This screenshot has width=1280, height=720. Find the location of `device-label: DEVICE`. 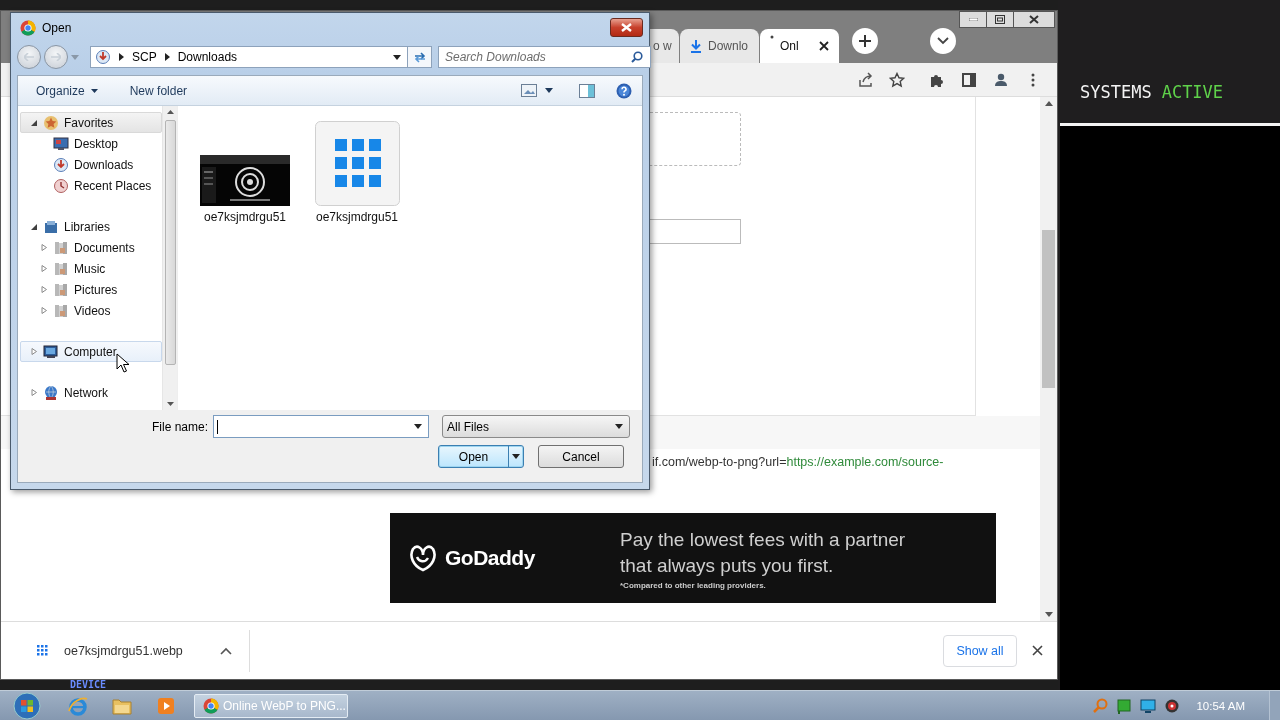

device-label: DEVICE is located at coordinates (88, 685).